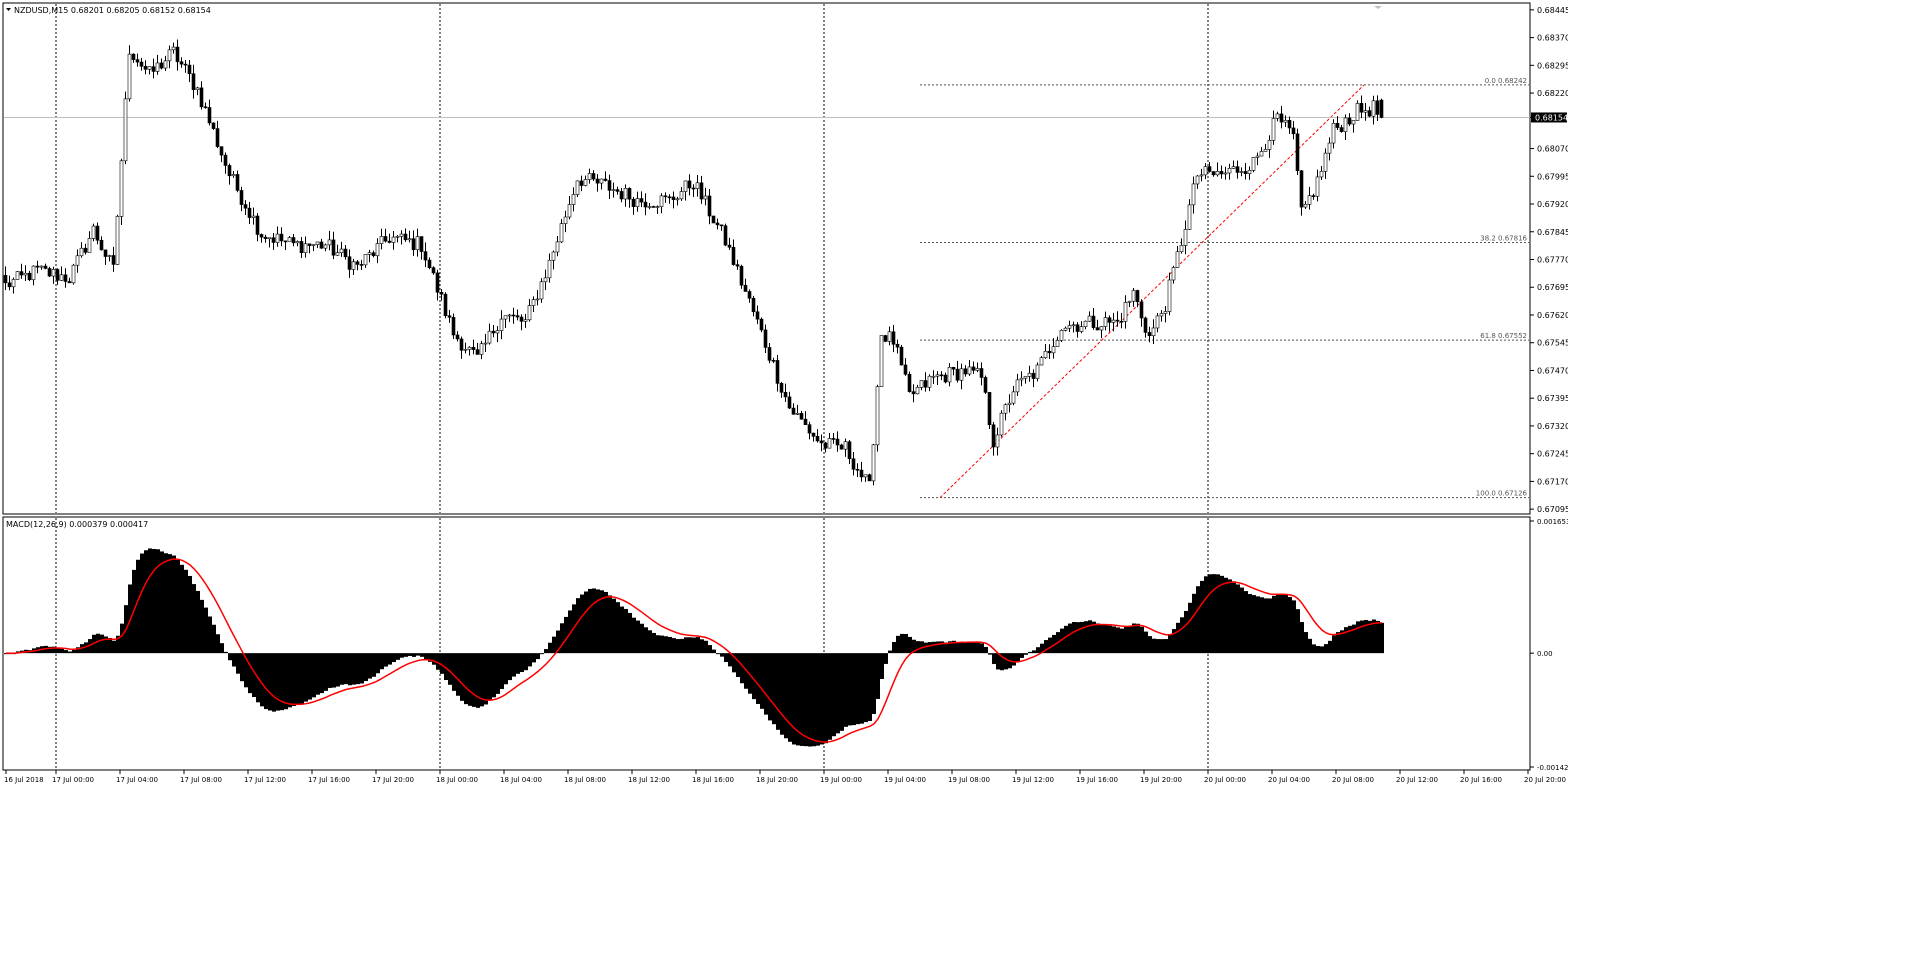 This screenshot has height=967, width=1920. I want to click on time-axis-tick: 17 Jul 12:00, so click(265, 777).